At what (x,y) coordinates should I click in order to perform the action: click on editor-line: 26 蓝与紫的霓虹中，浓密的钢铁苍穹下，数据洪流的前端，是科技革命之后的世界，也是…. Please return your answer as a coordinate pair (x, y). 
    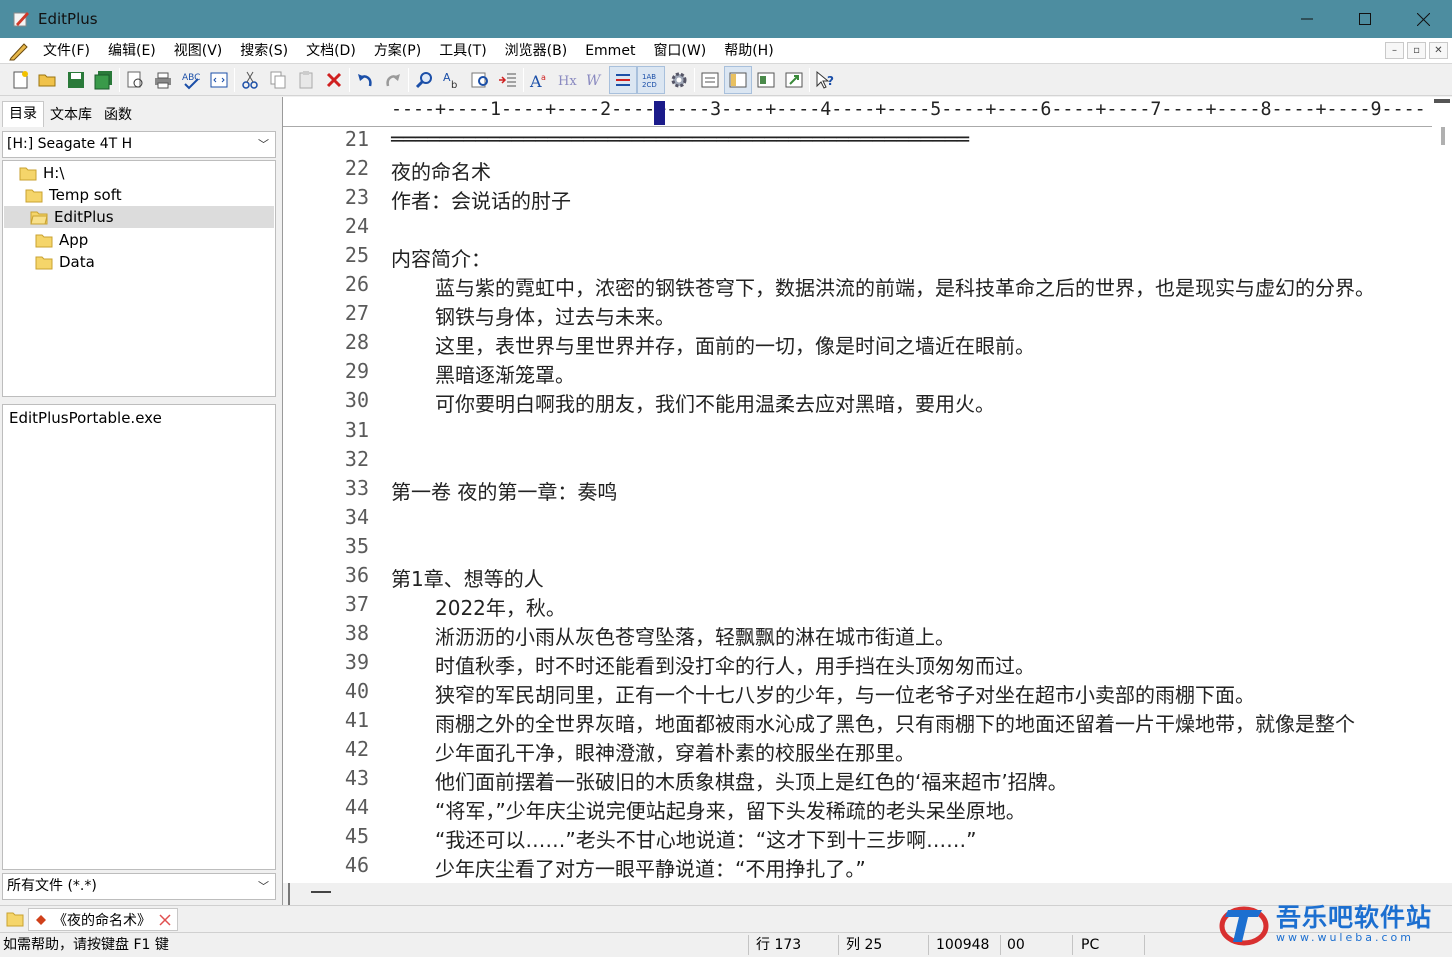
    Looking at the image, I should click on (856, 286).